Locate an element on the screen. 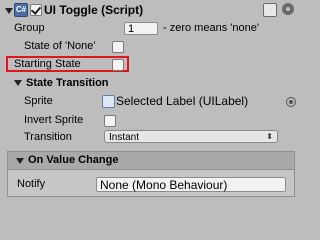  state-transition-foldout-icon is located at coordinates (18, 83).